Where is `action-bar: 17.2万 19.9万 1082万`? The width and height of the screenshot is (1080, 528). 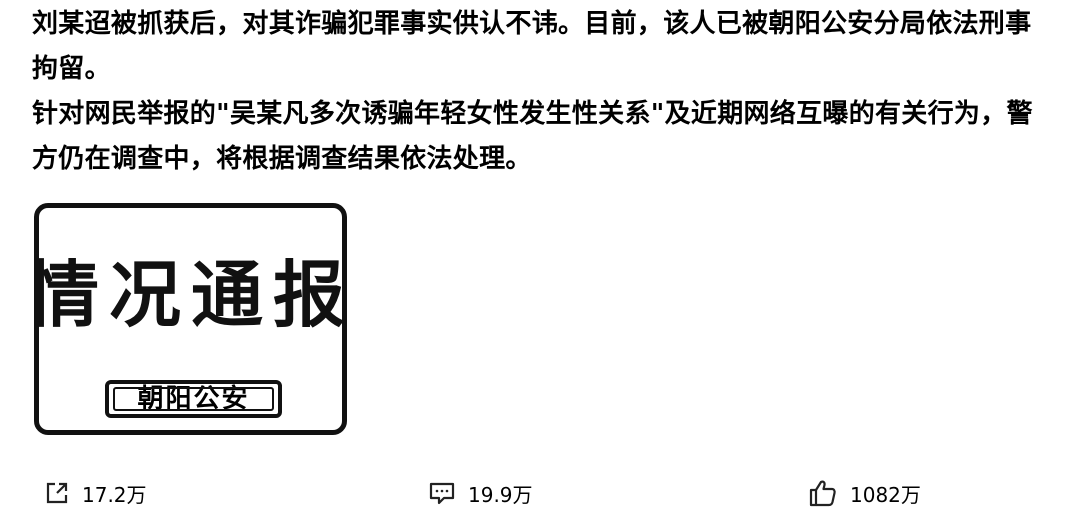
action-bar: 17.2万 19.9万 1082万 is located at coordinates (540, 493).